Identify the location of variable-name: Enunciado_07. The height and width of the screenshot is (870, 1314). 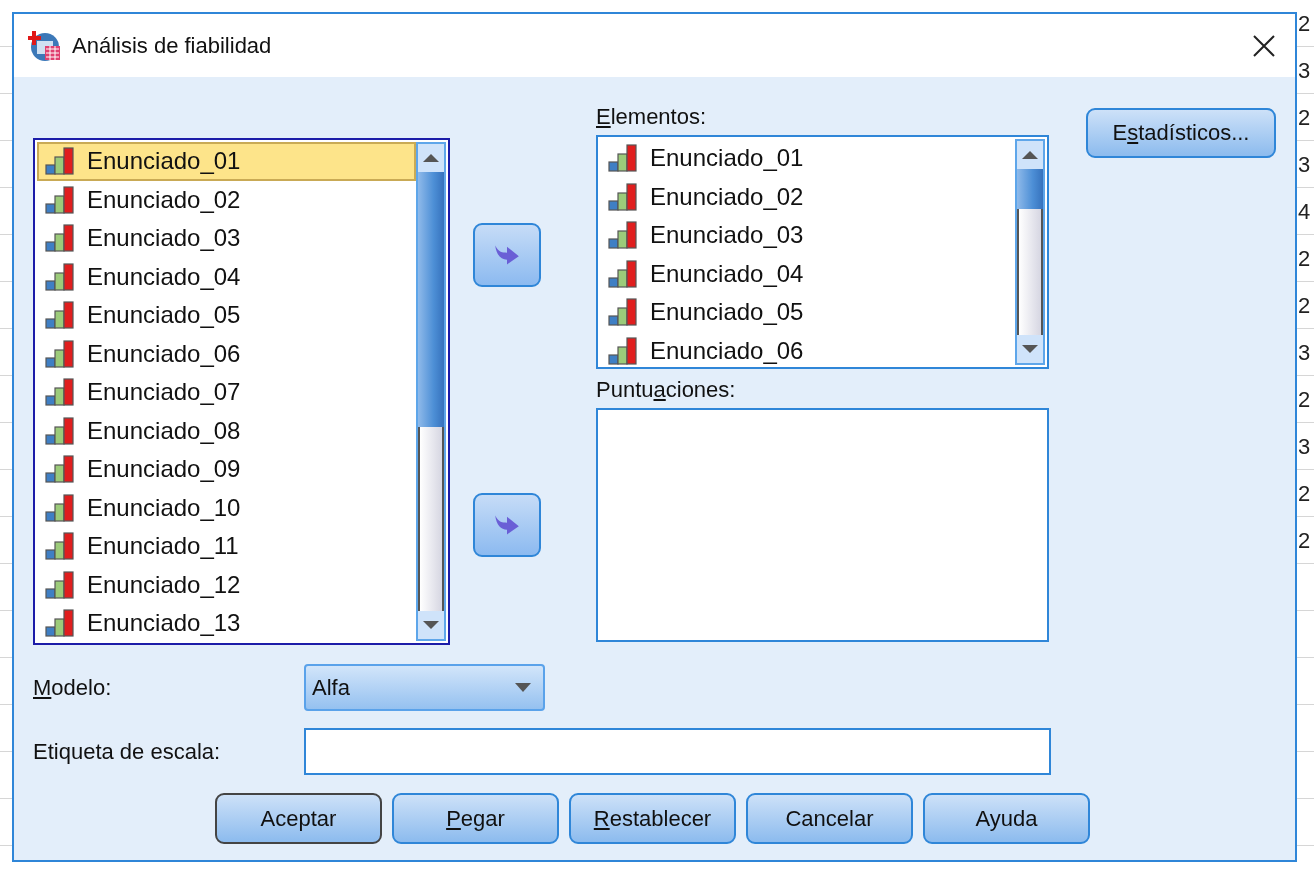
(164, 392).